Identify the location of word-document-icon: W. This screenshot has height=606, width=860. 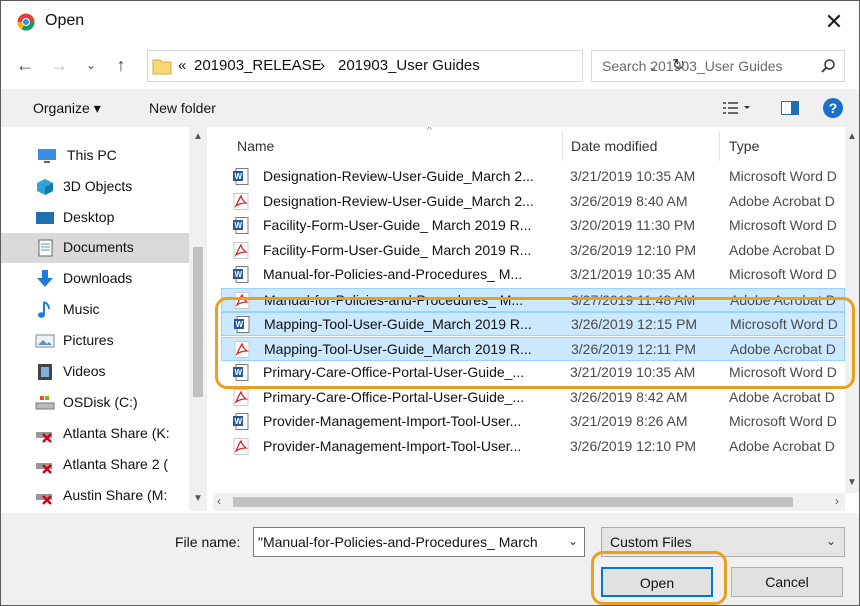
(241, 176).